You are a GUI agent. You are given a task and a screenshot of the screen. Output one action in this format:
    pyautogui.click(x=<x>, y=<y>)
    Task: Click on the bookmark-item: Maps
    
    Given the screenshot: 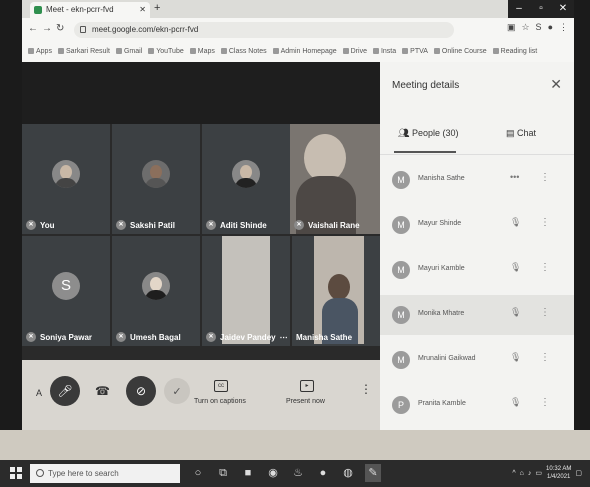 What is the action you would take?
    pyautogui.click(x=202, y=51)
    